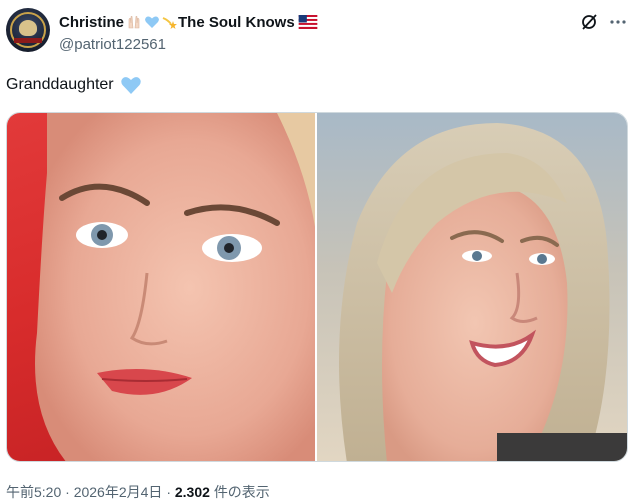 The height and width of the screenshot is (502, 644). Describe the element at coordinates (241, 492) in the screenshot. I see `view-count-label: 件の表示` at that location.